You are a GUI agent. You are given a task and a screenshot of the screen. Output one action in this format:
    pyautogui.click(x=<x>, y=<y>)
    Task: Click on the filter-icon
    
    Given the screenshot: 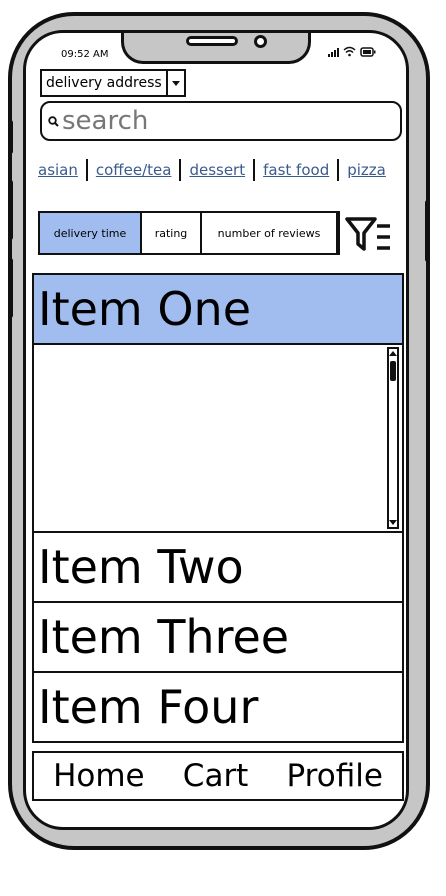 What is the action you would take?
    pyautogui.click(x=368, y=234)
    